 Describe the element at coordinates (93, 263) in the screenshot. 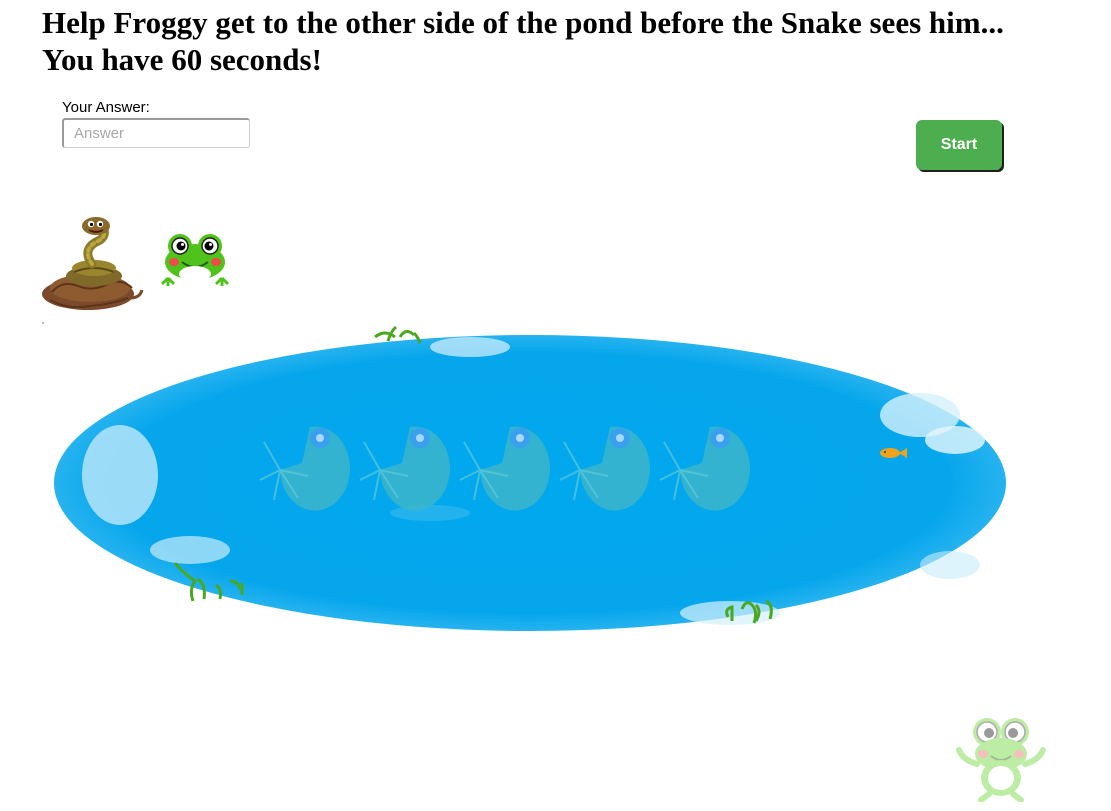

I see `snake-icon` at that location.